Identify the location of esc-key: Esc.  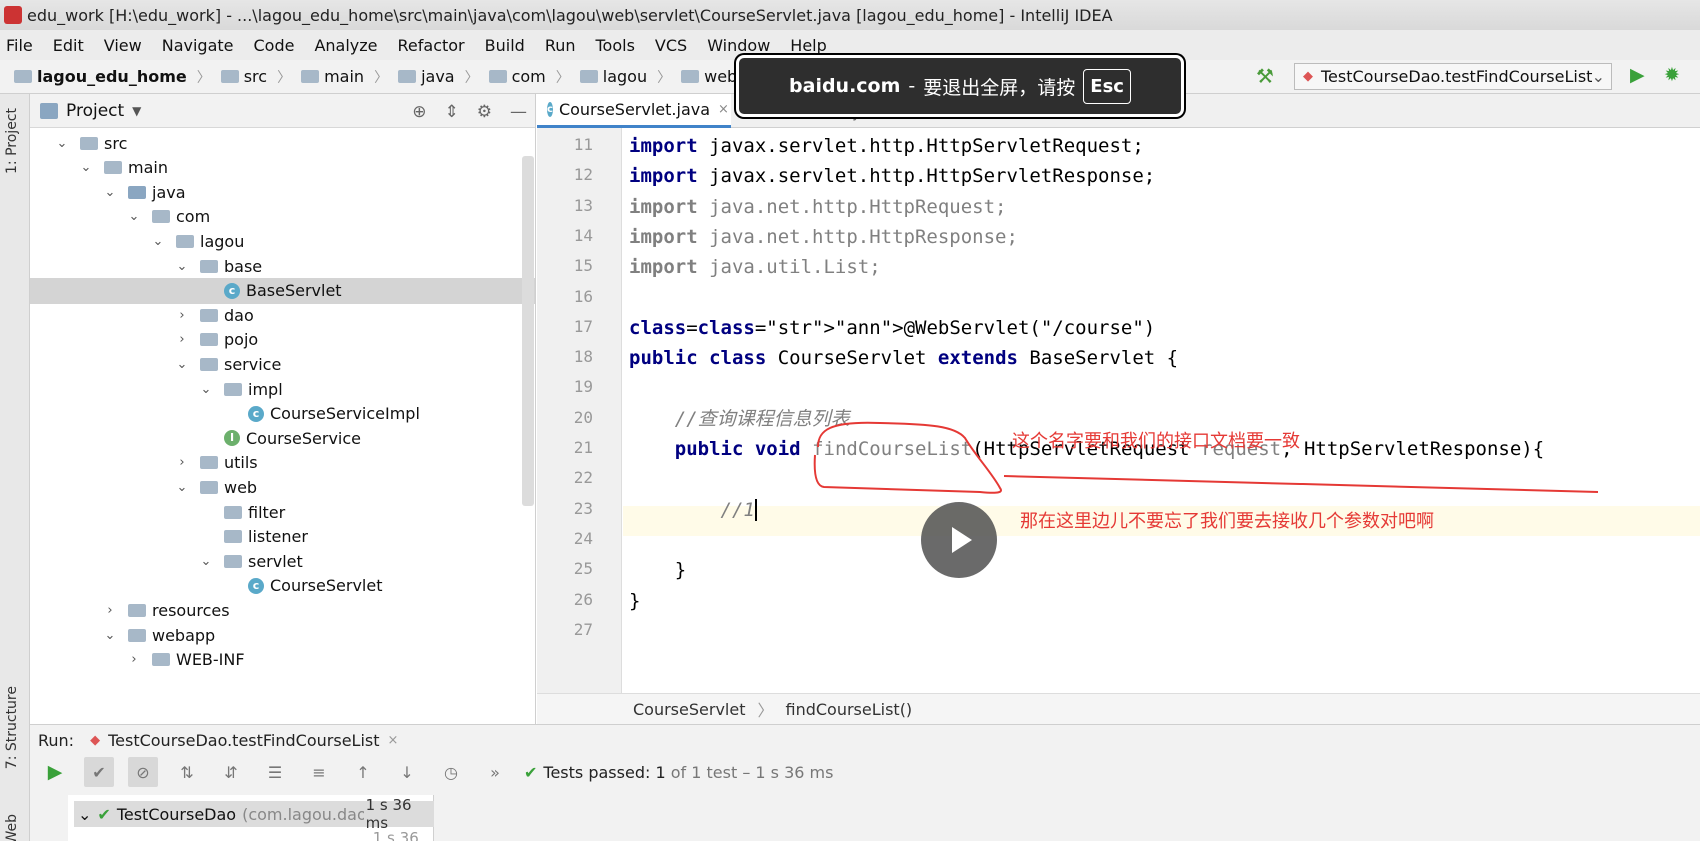
(1107, 86).